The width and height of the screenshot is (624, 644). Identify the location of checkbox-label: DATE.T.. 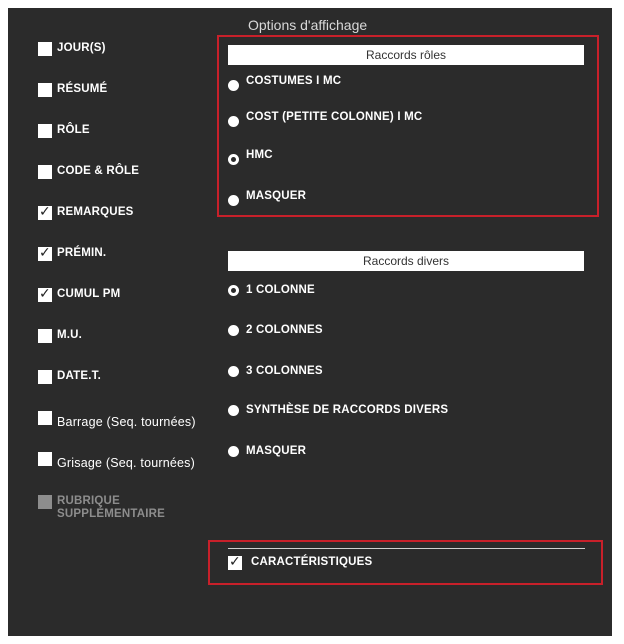
(79, 376).